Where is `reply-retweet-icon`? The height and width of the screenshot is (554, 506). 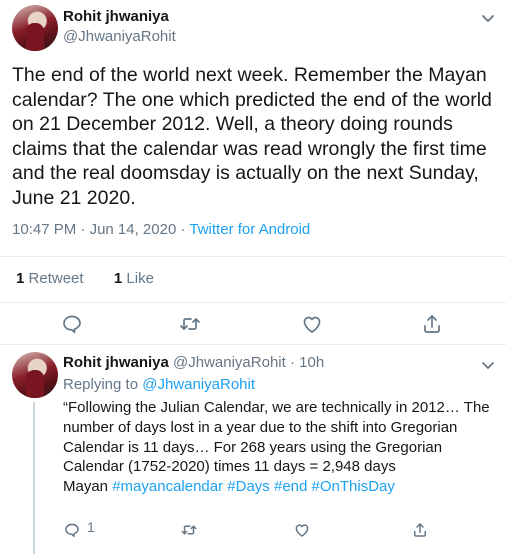 reply-retweet-icon is located at coordinates (189, 530).